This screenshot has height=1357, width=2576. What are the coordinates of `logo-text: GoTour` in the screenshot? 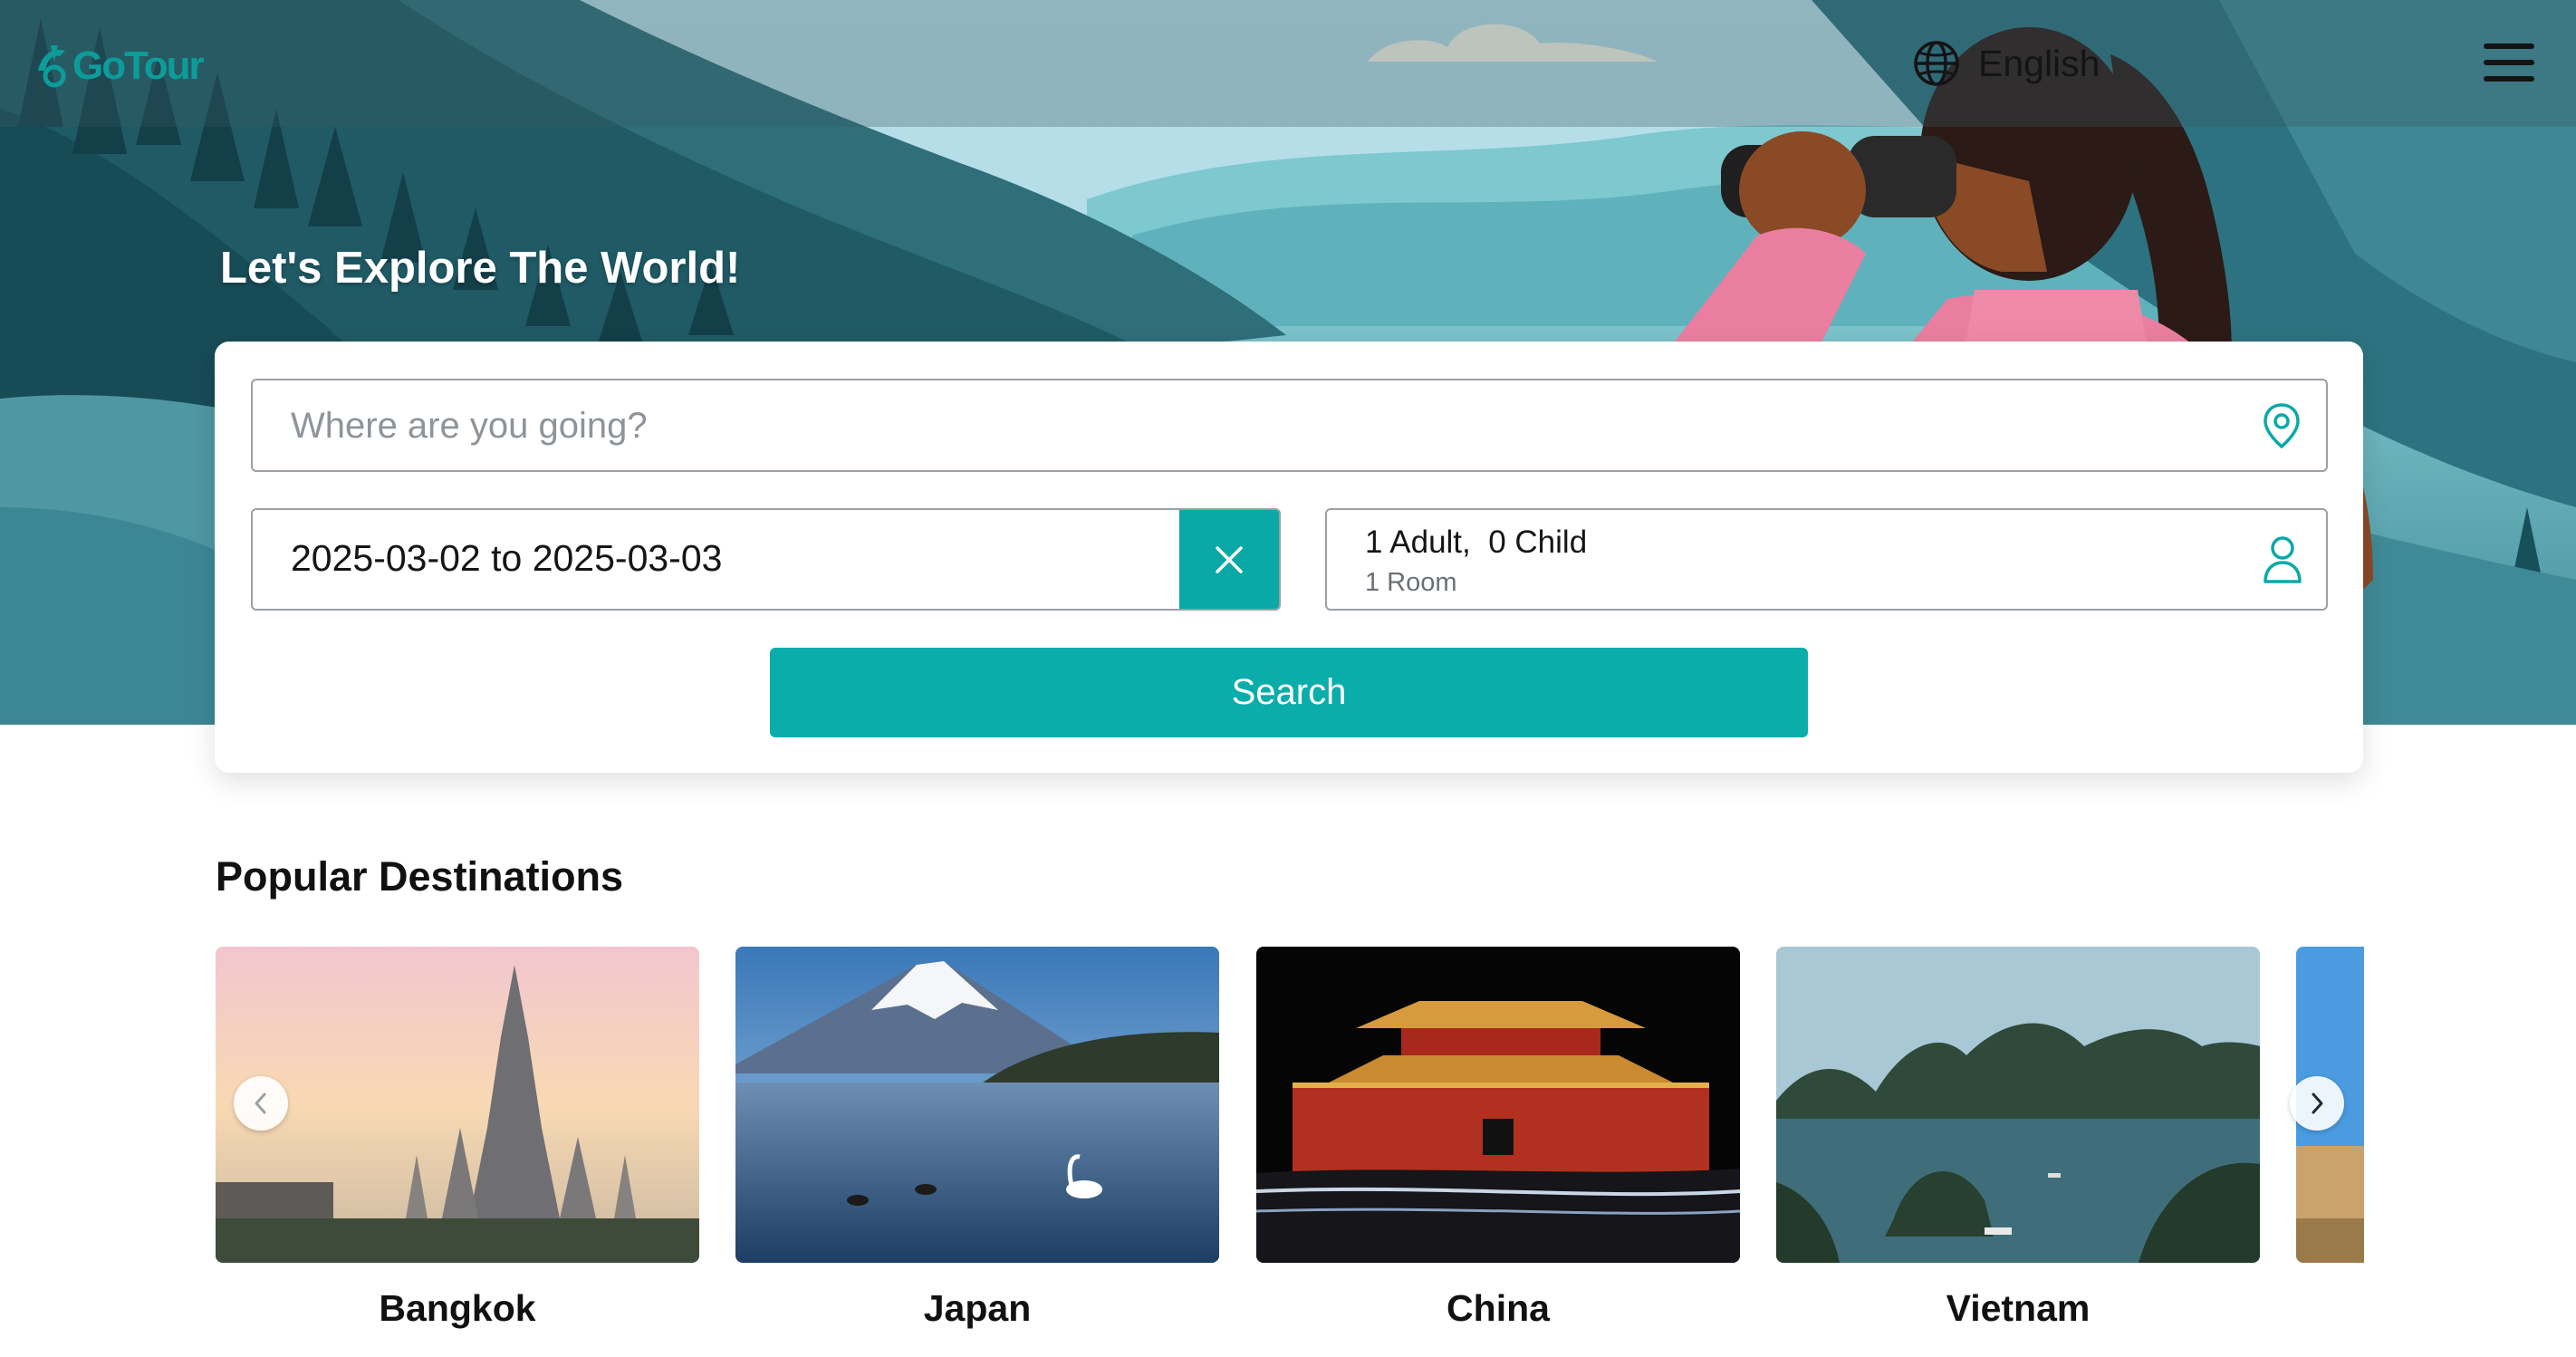 It's located at (138, 65).